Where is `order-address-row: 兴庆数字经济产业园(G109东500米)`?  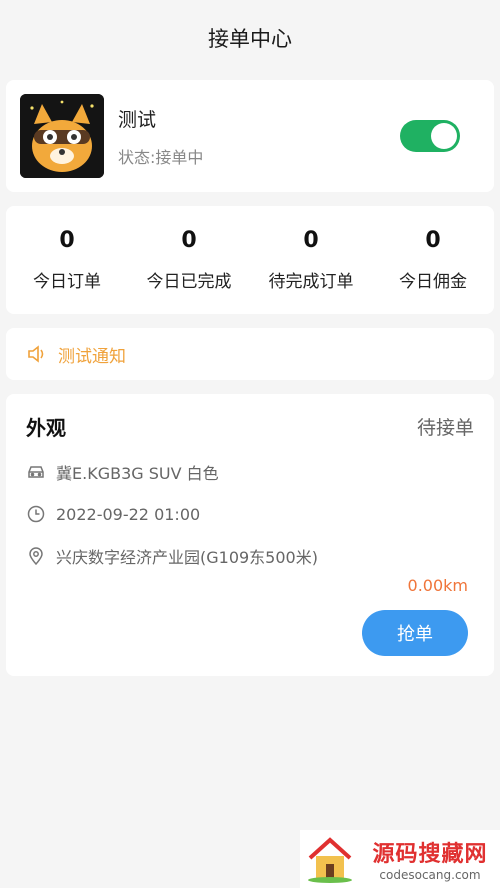 order-address-row: 兴庆数字经济产业园(G109东500米) is located at coordinates (250, 556).